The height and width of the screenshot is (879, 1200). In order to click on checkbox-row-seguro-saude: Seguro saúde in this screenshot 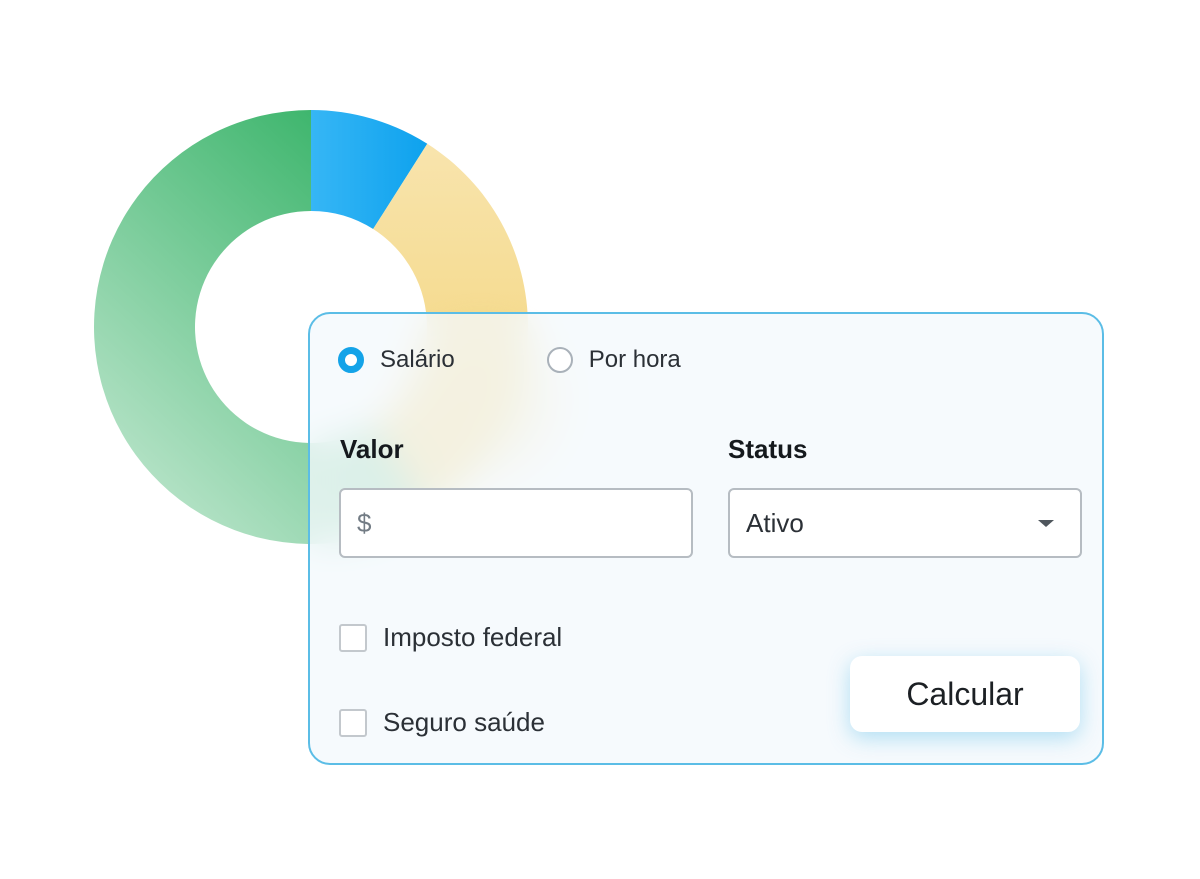, I will do `click(442, 722)`.